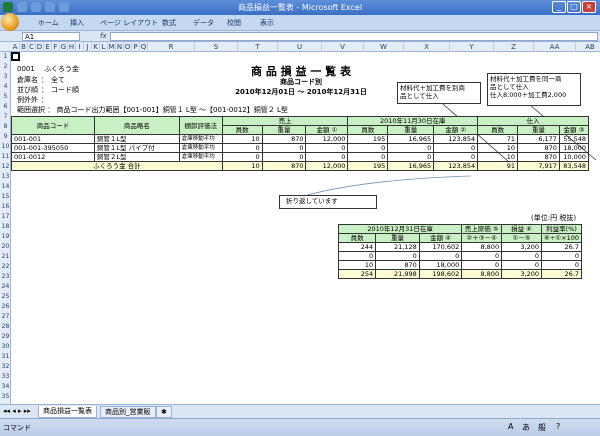  Describe the element at coordinates (5, 297) in the screenshot. I see `row-header-25: 25` at that location.